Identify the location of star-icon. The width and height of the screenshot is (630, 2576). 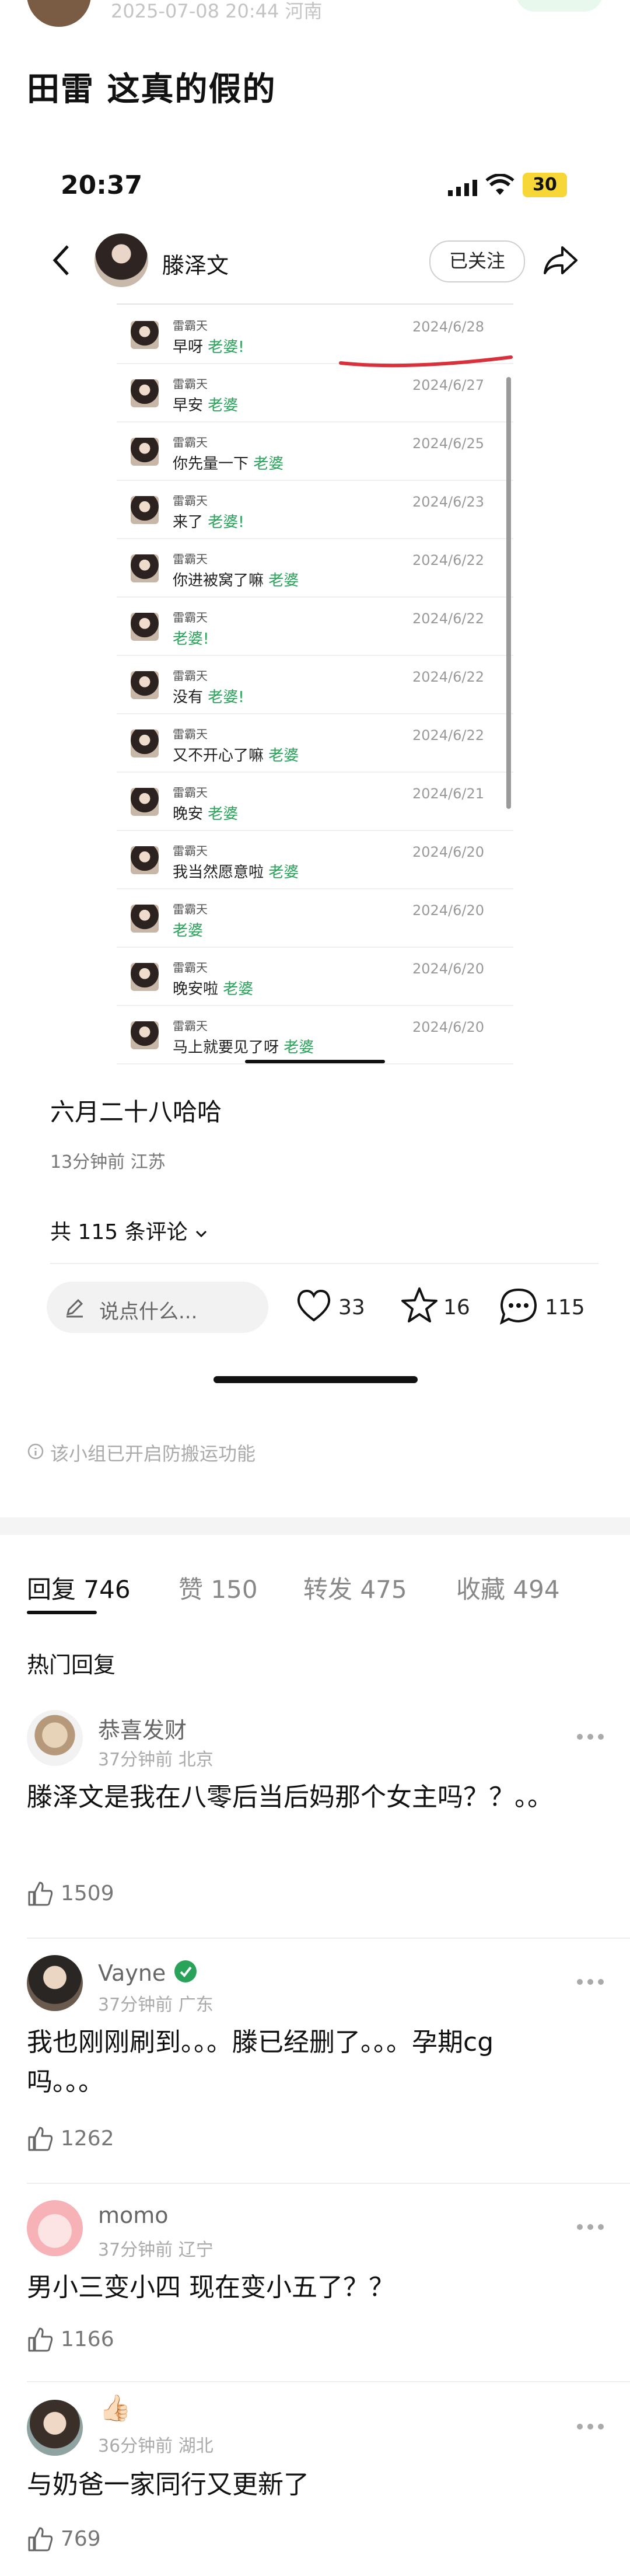
(419, 1305).